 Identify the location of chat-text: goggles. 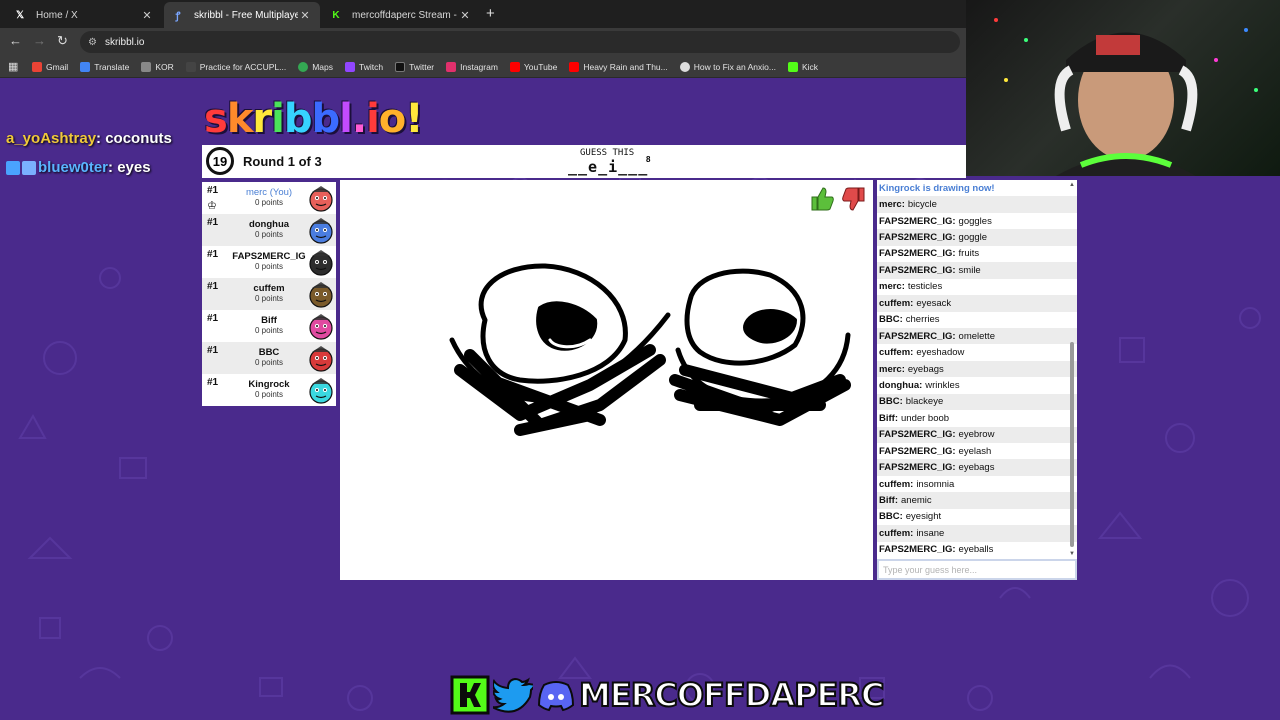
(975, 221).